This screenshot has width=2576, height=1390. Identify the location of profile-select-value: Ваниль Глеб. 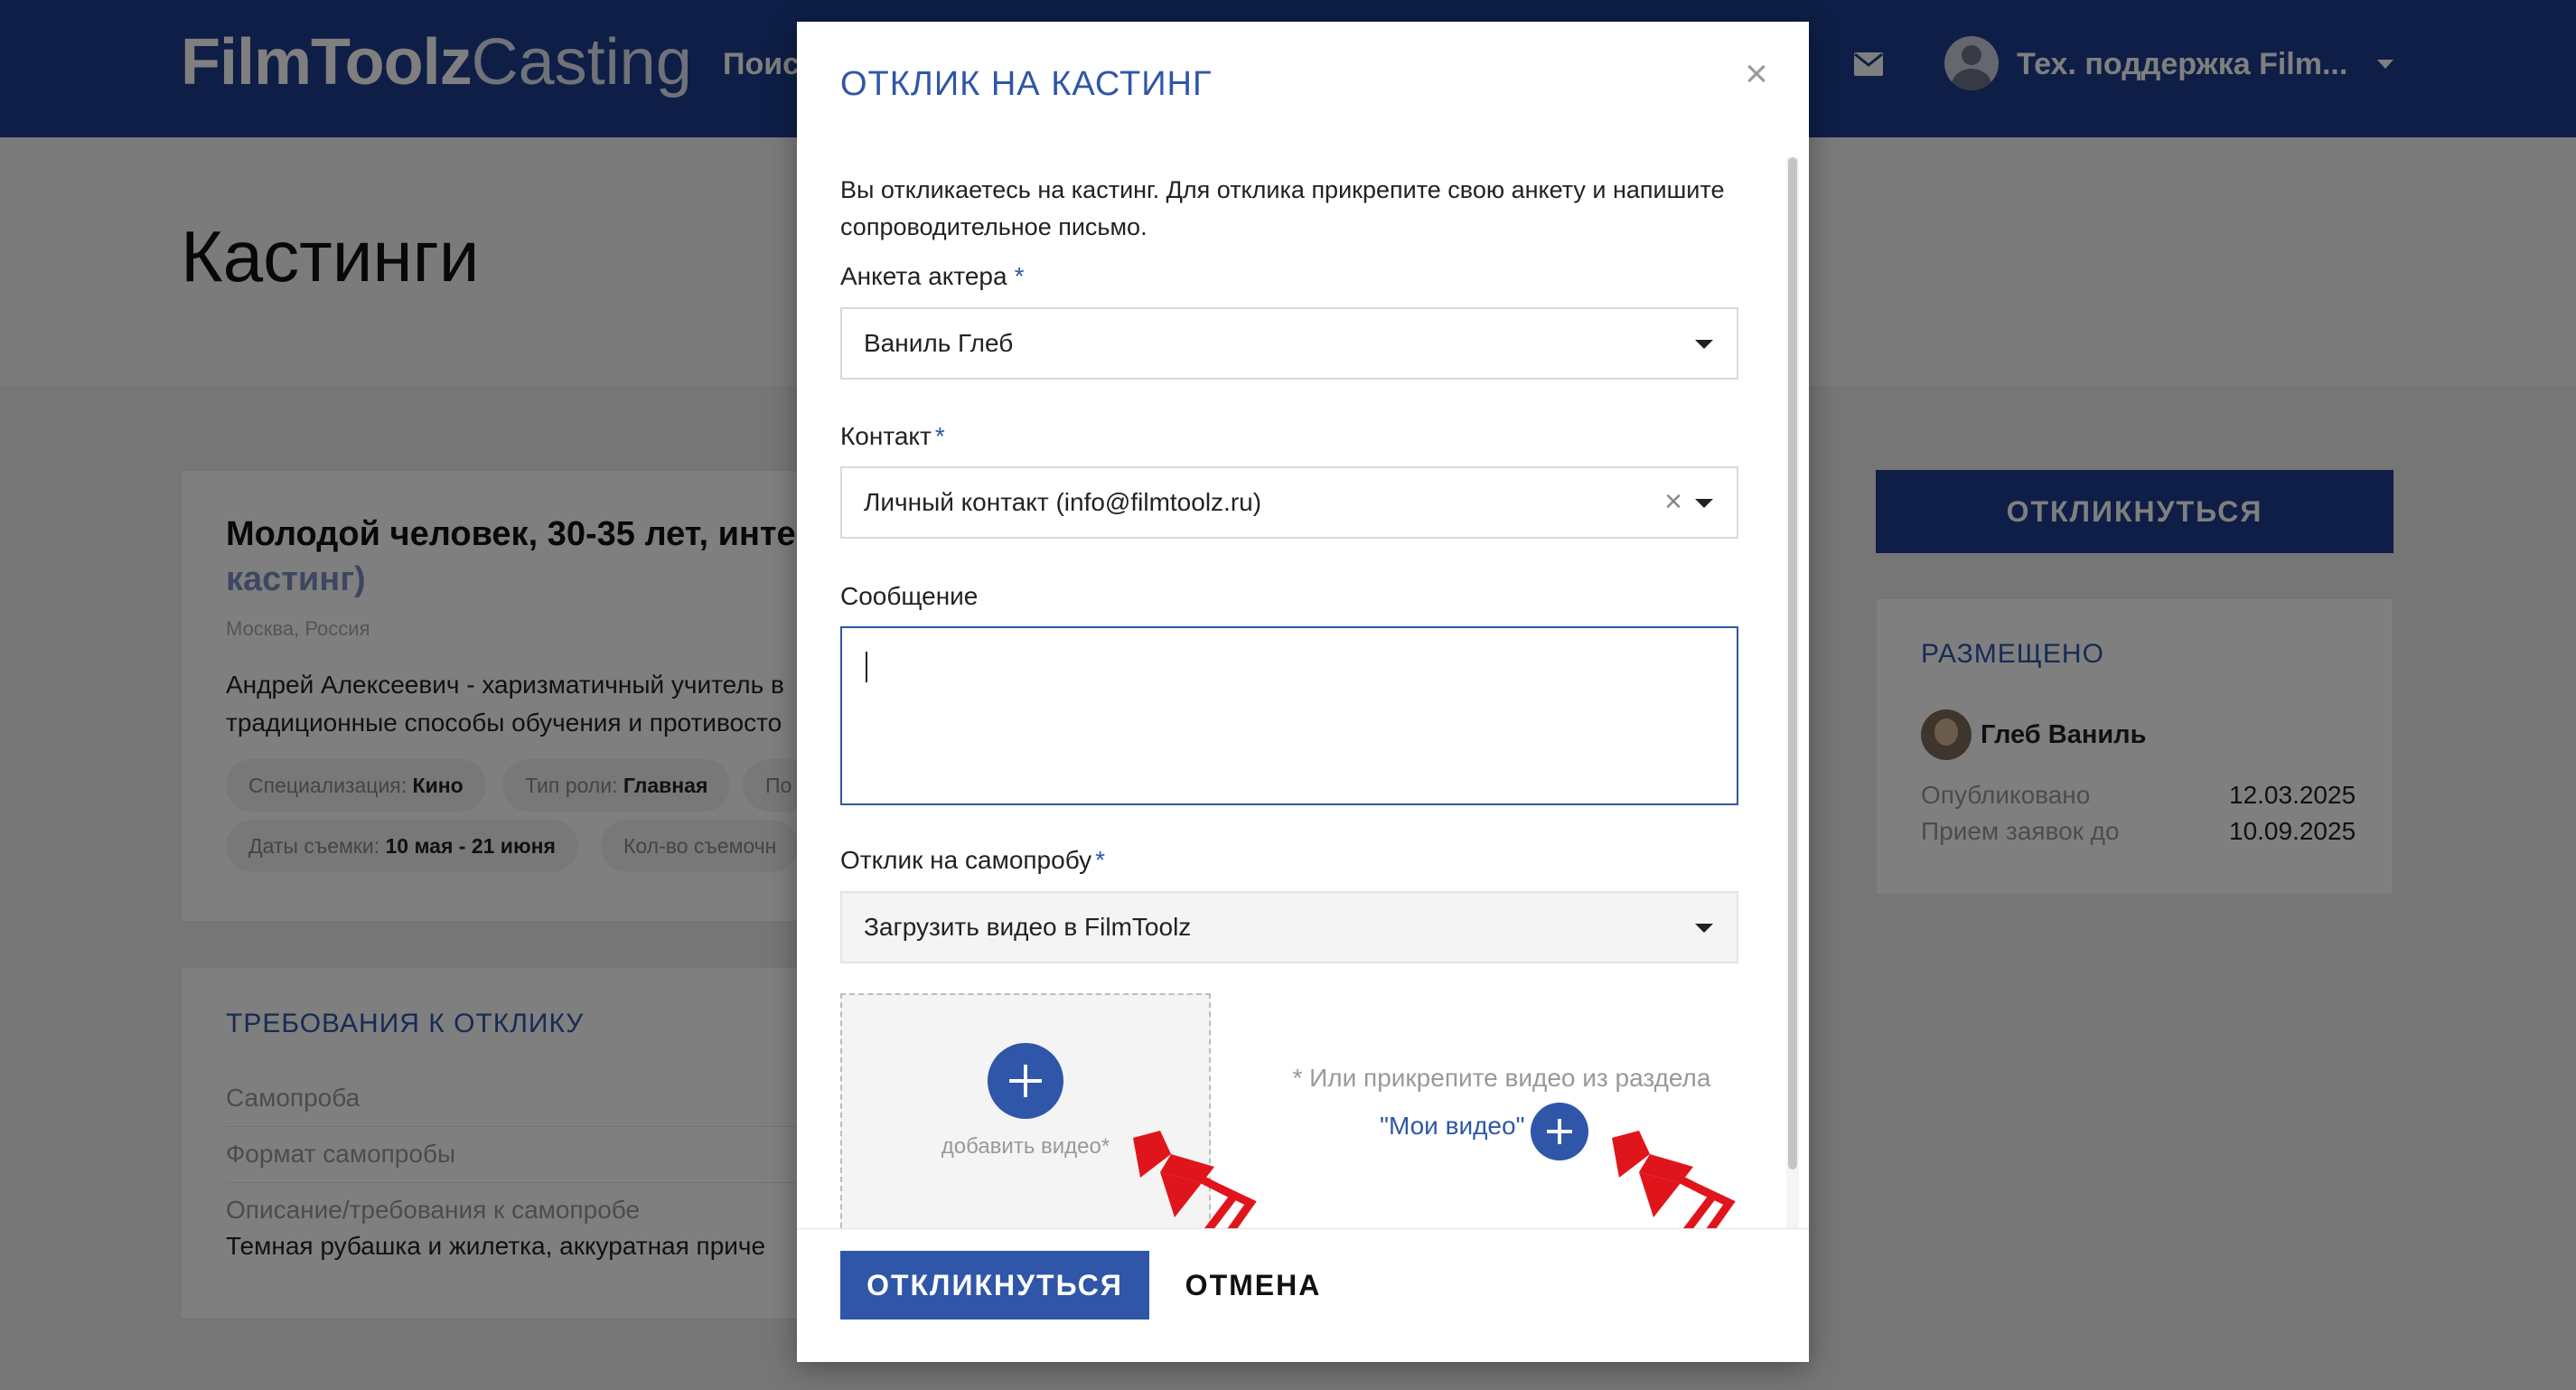
(939, 343).